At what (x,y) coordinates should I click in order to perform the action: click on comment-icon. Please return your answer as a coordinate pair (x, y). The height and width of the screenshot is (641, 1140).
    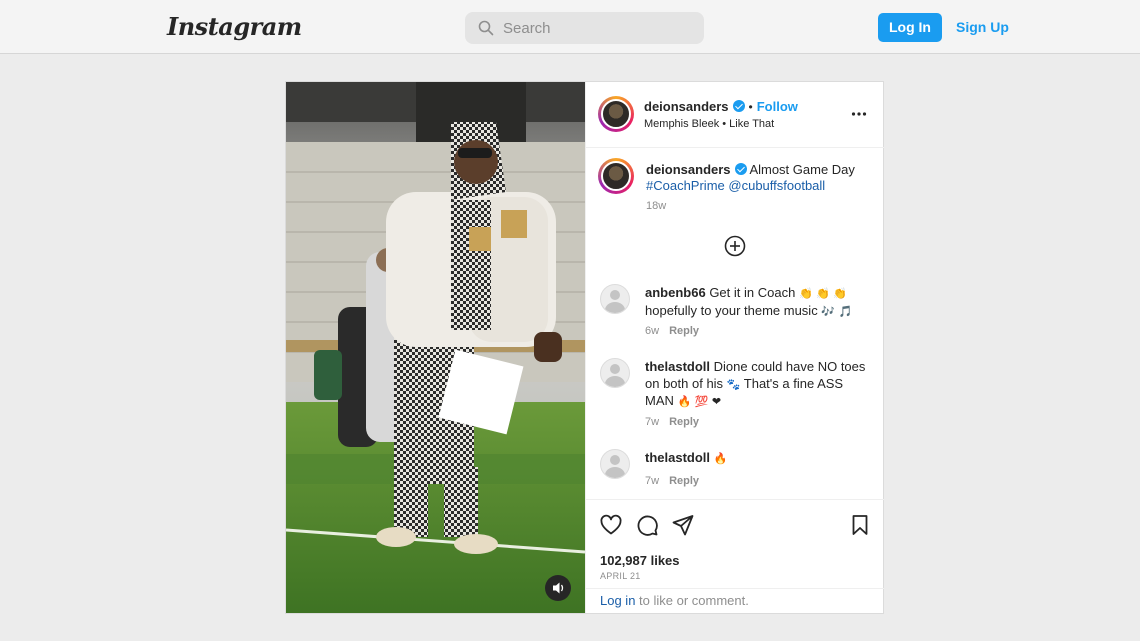
    Looking at the image, I should click on (647, 525).